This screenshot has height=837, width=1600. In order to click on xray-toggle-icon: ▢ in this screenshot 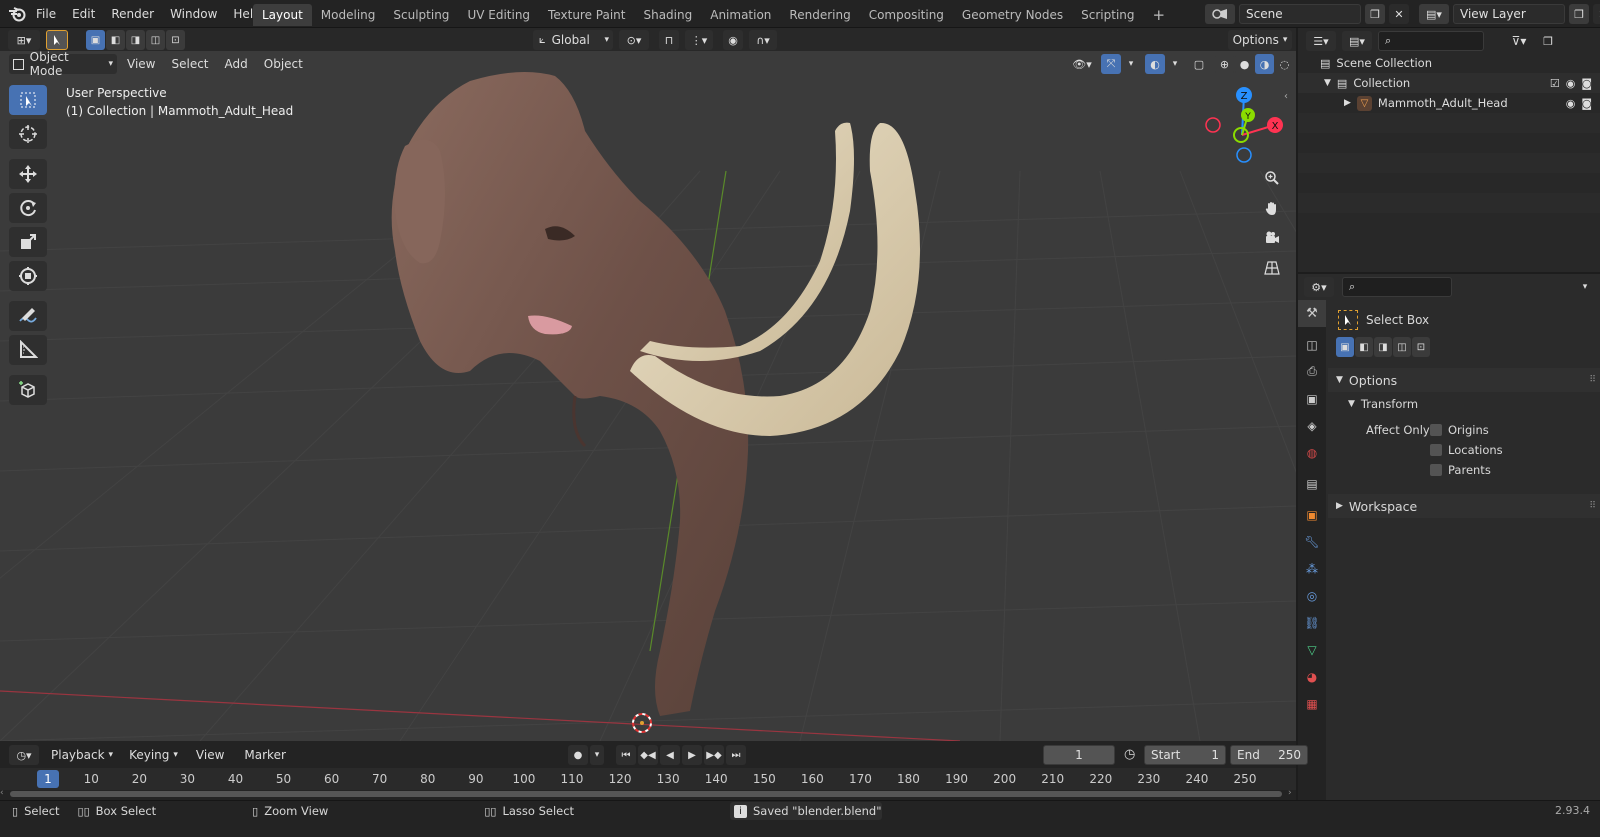, I will do `click(1199, 64)`.